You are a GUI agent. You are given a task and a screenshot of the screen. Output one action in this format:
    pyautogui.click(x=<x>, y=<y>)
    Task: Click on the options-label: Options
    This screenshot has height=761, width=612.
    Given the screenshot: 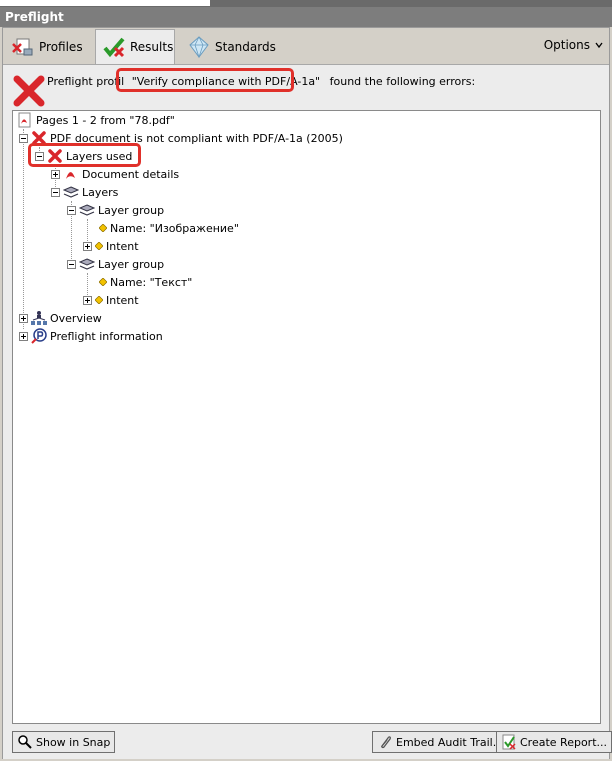 What is the action you would take?
    pyautogui.click(x=566, y=45)
    